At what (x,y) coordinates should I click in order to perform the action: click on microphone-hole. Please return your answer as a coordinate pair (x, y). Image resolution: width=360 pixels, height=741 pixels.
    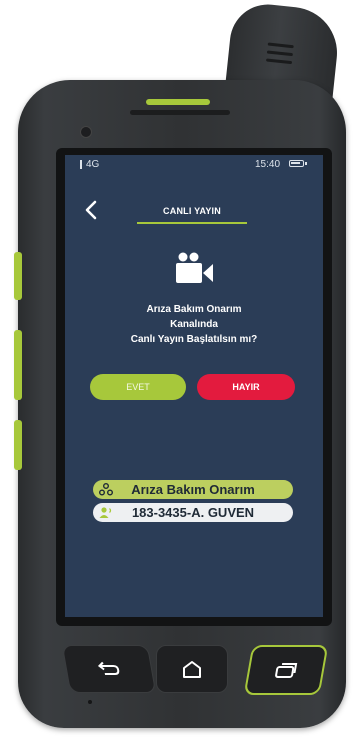
    Looking at the image, I should click on (90, 702).